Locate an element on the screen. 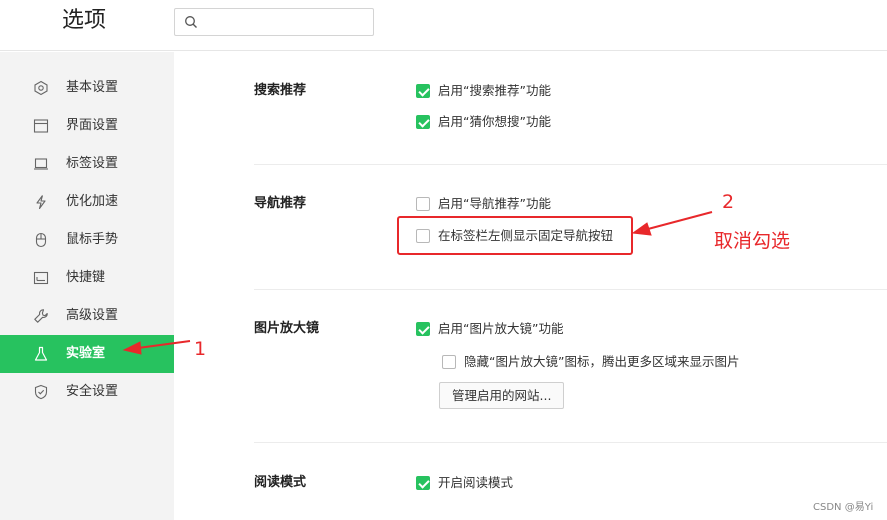 Image resolution: width=887 pixels, height=520 pixels. checkbox-reading-mode: 开启阅读模式 is located at coordinates (464, 483).